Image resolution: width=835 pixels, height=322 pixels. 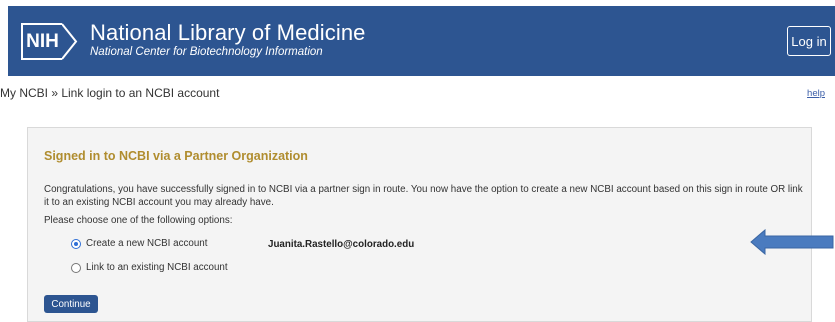 What do you see at coordinates (341, 244) in the screenshot?
I see `signed-in-email: Juanita.Rastello@colorado.edu` at bounding box center [341, 244].